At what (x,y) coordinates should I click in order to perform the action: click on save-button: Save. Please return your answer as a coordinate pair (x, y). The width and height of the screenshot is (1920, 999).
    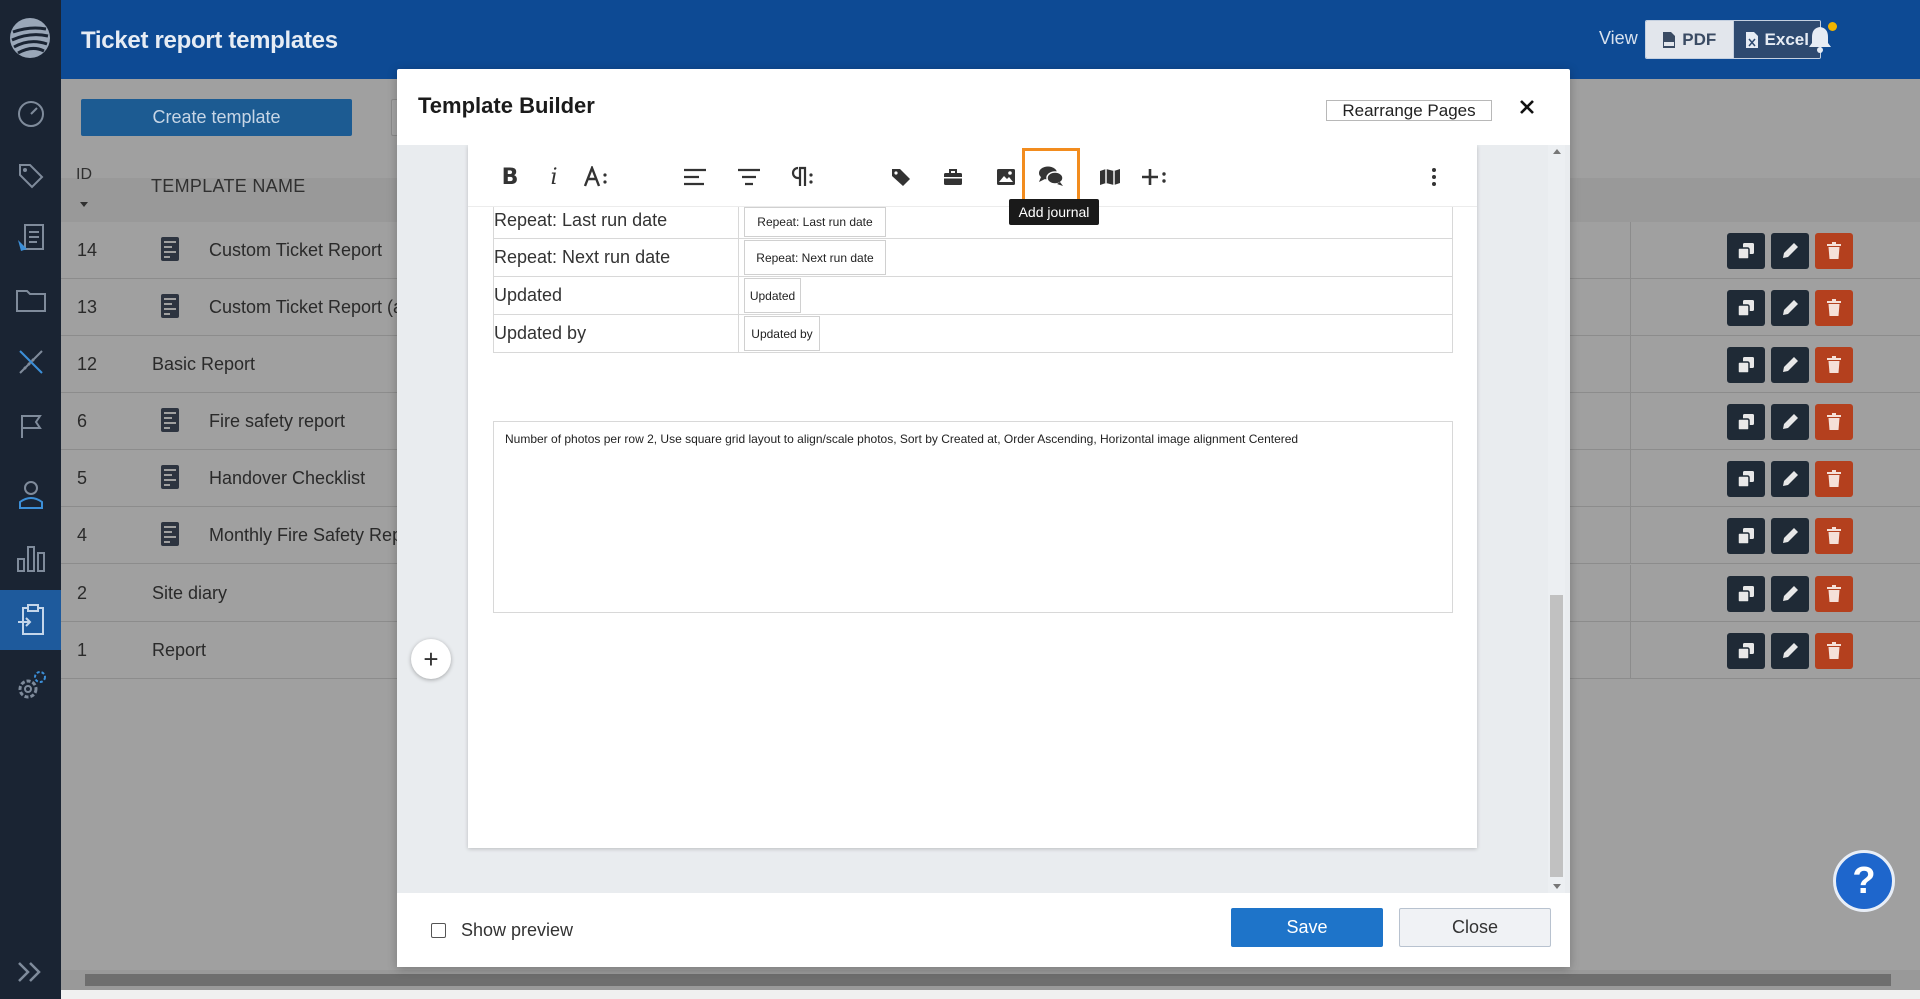
    Looking at the image, I should click on (1307, 927).